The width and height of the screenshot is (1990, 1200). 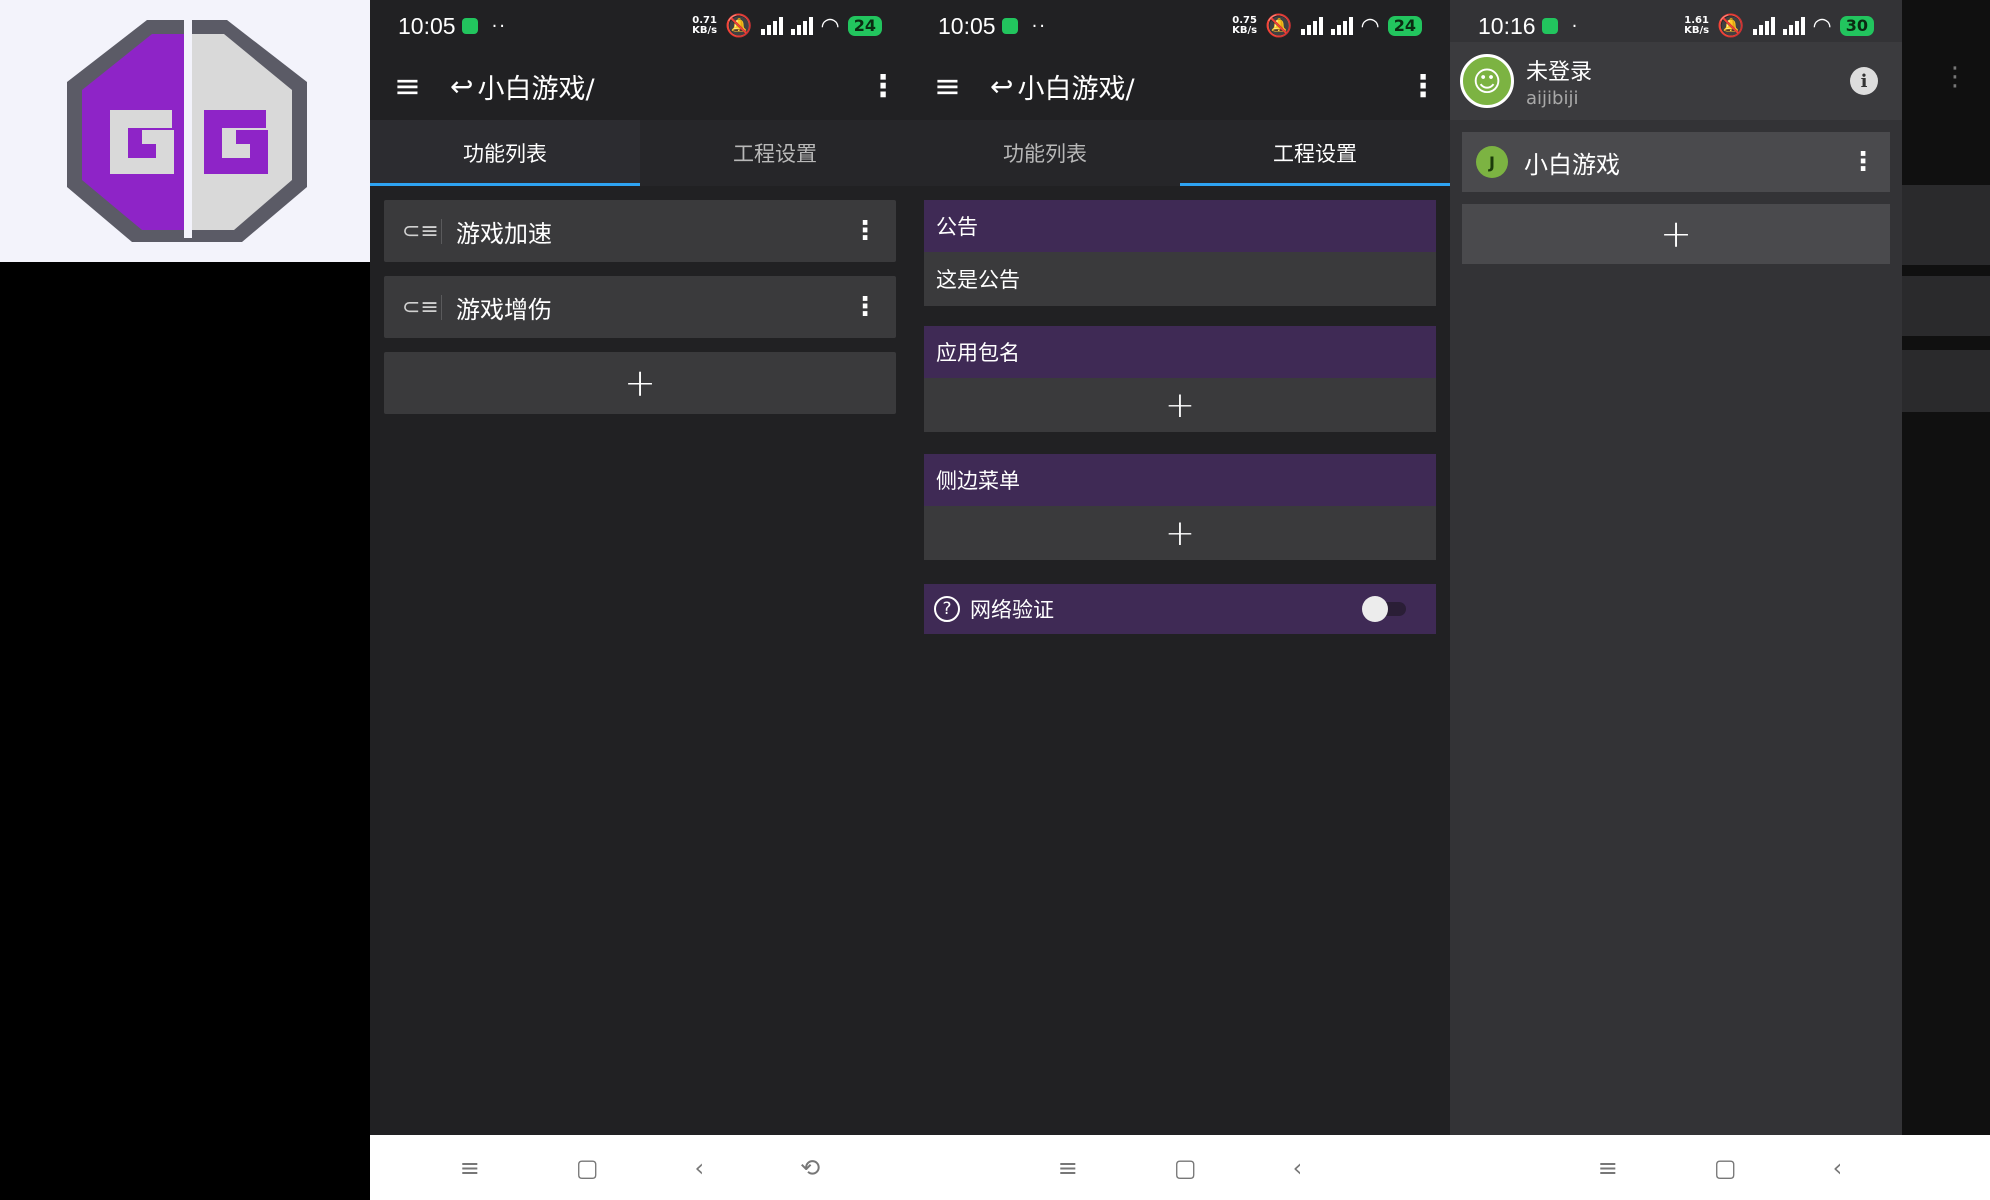 I want to click on status-bar: 10:05 ·· 0.71 KB/s 🔕 ◠ 24, so click(x=640, y=26).